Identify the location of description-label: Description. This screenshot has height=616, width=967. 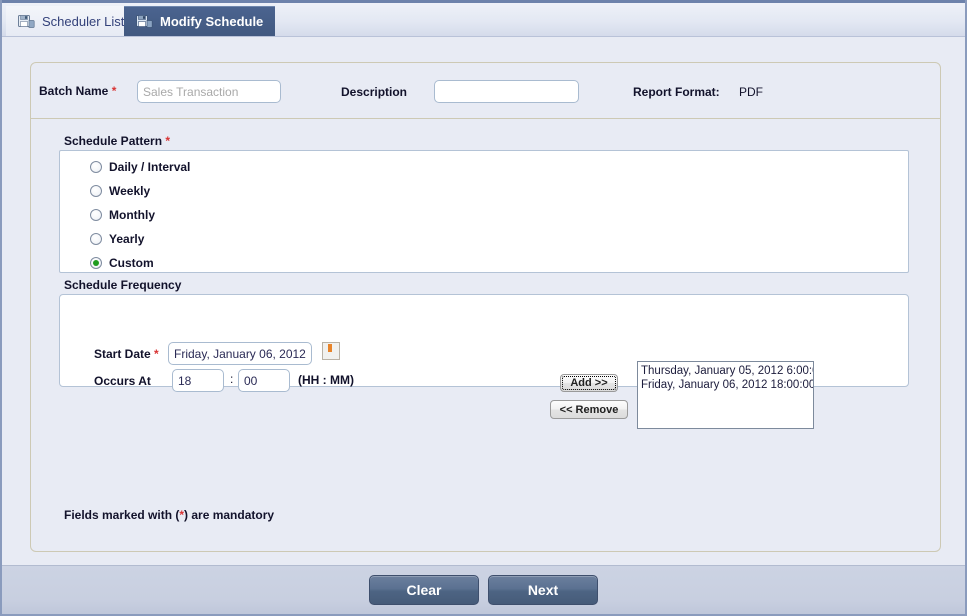
(374, 92).